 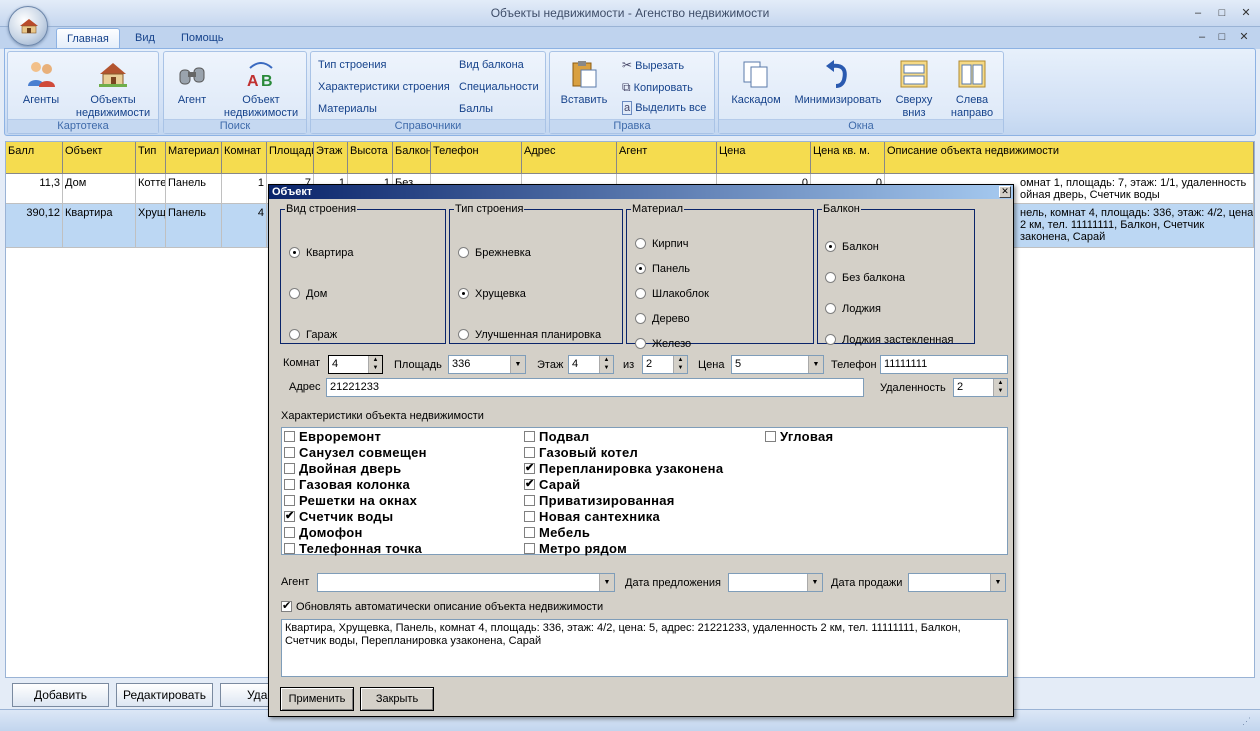 I want to click on total-floors-spinner: 2 ▲ ▼, so click(x=665, y=364).